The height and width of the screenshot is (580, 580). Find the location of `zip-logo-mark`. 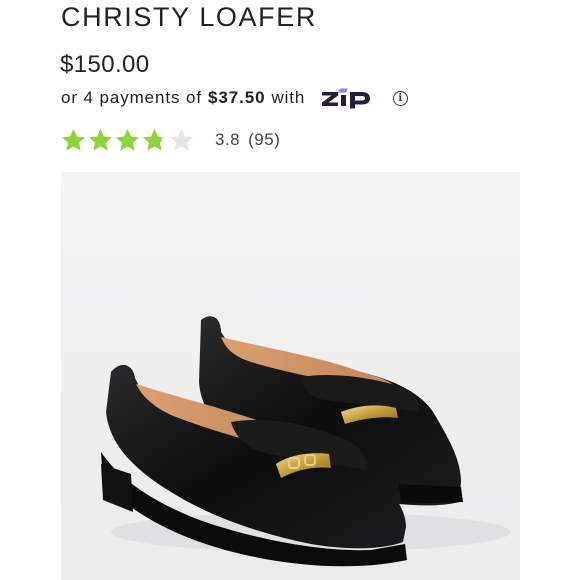

zip-logo-mark is located at coordinates (346, 98).